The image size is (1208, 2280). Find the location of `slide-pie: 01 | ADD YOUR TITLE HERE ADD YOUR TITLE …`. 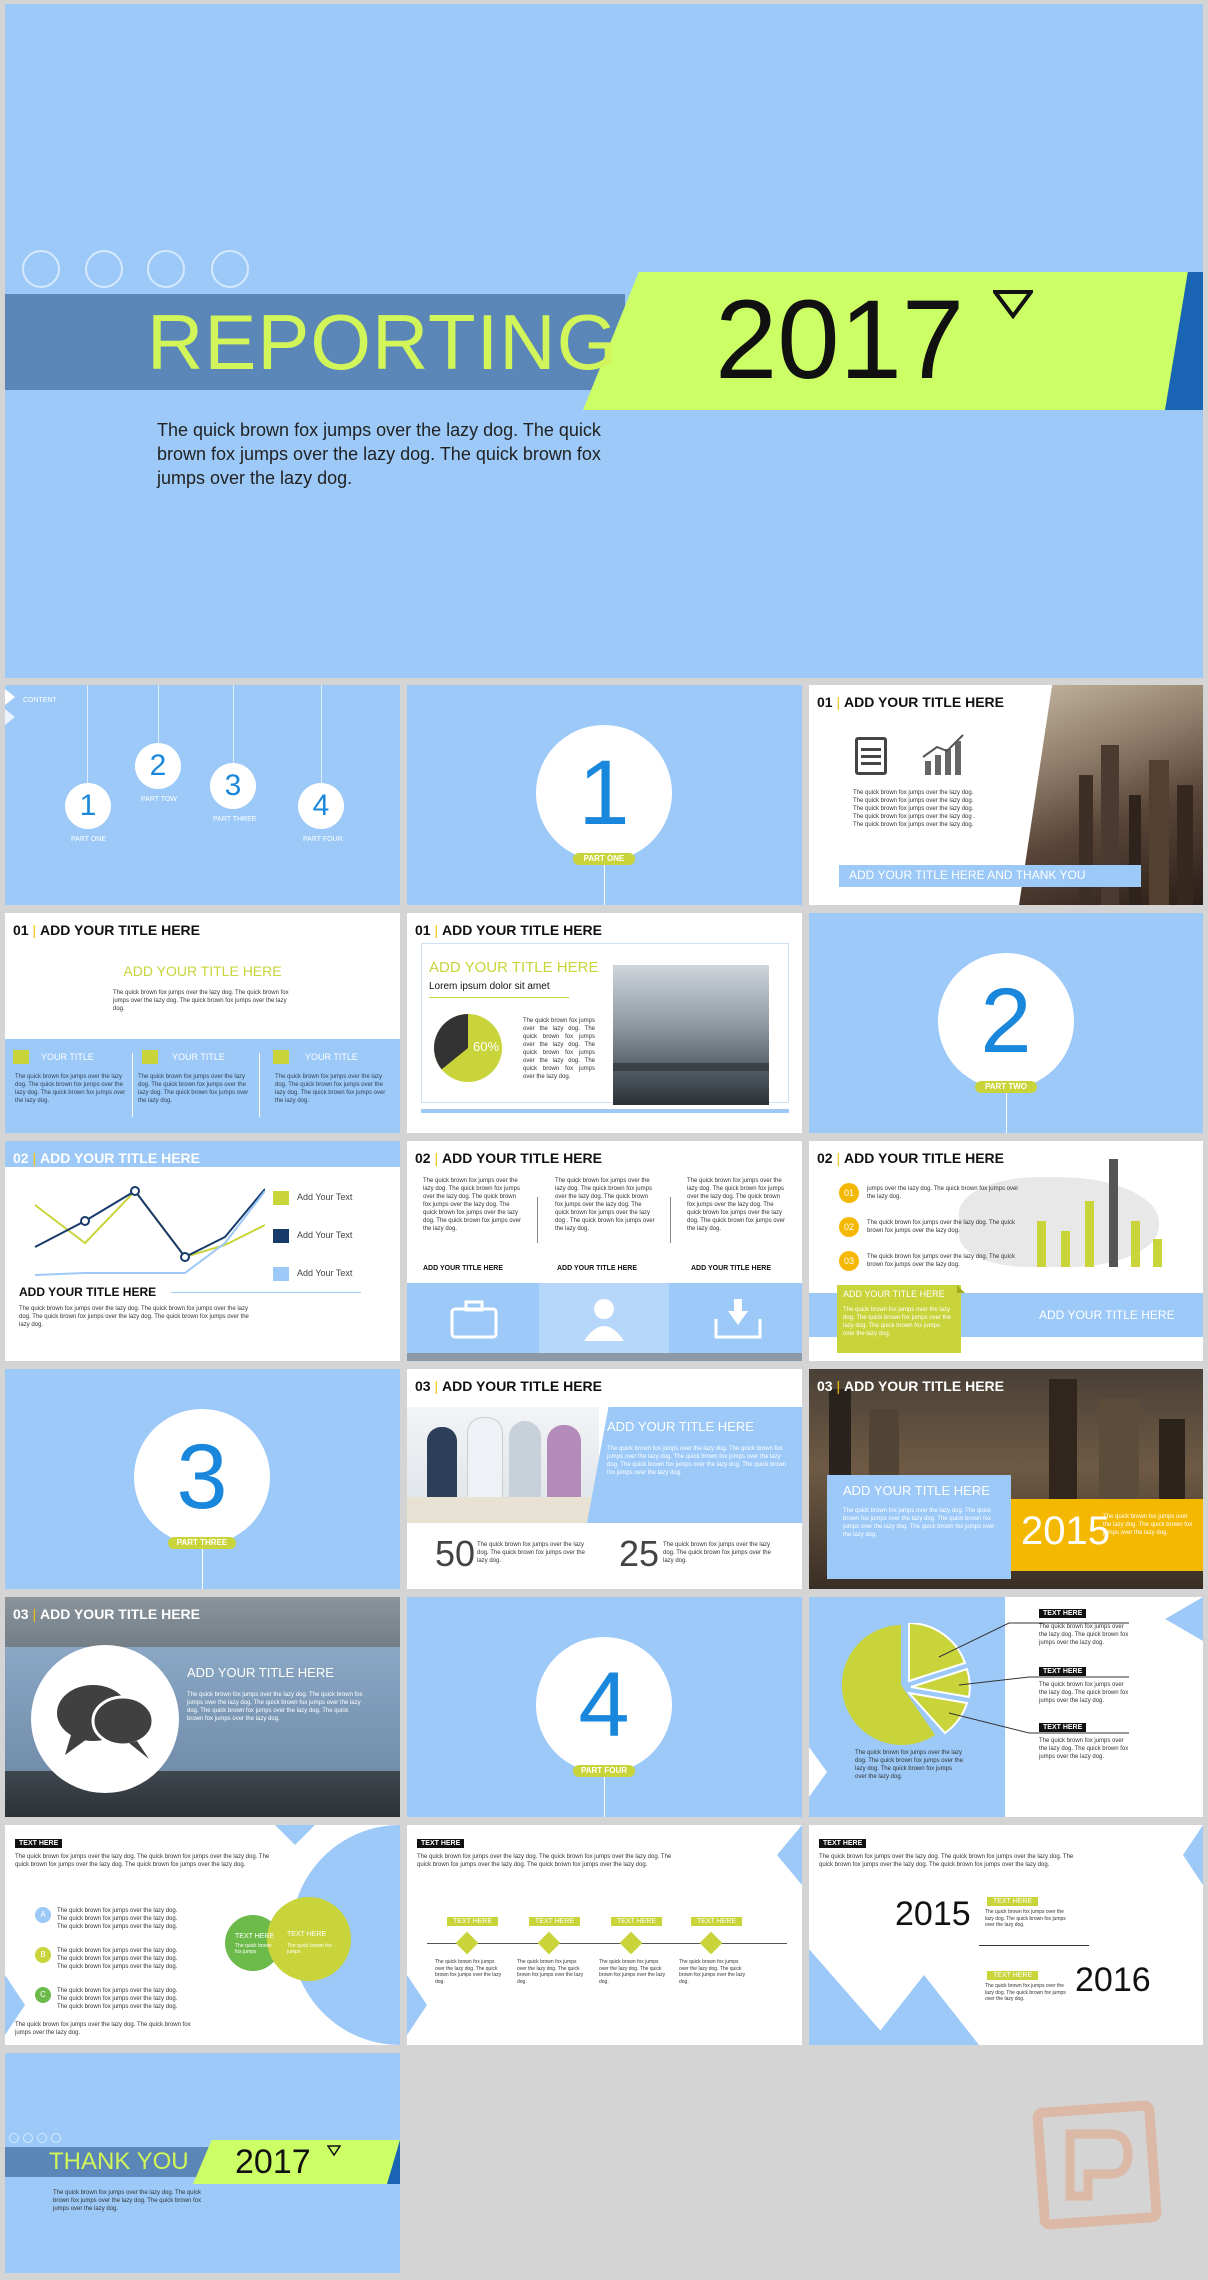

slide-pie: 01 | ADD YOUR TITLE HERE ADD YOUR TITLE … is located at coordinates (604, 1023).